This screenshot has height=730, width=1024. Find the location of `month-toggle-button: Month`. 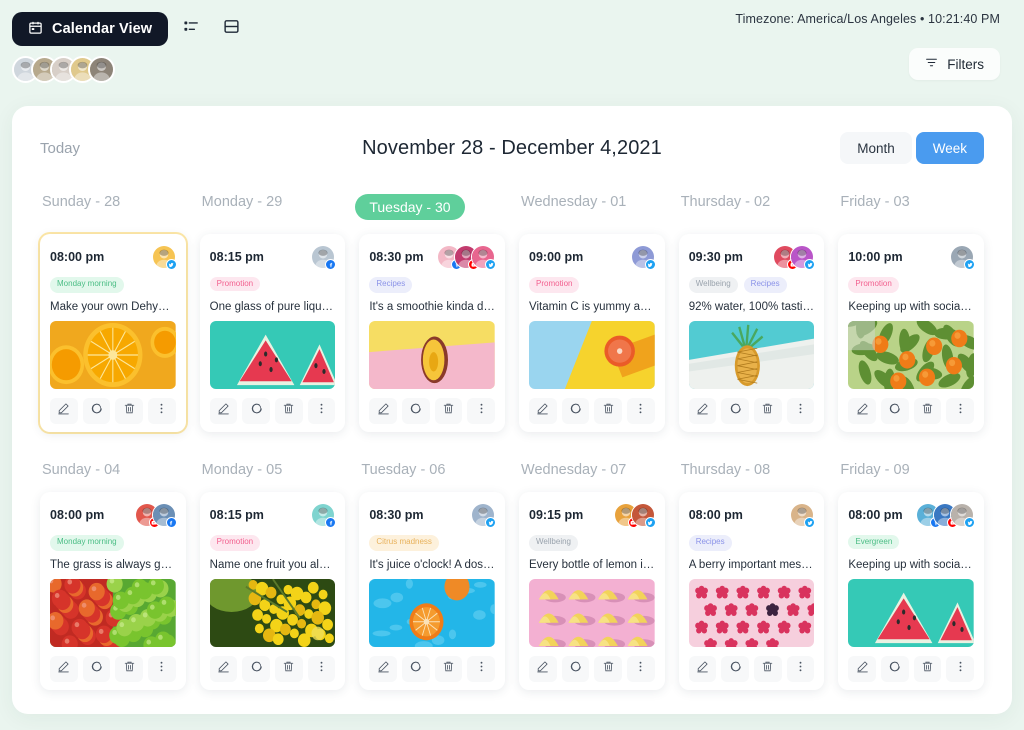

month-toggle-button: Month is located at coordinates (876, 148).